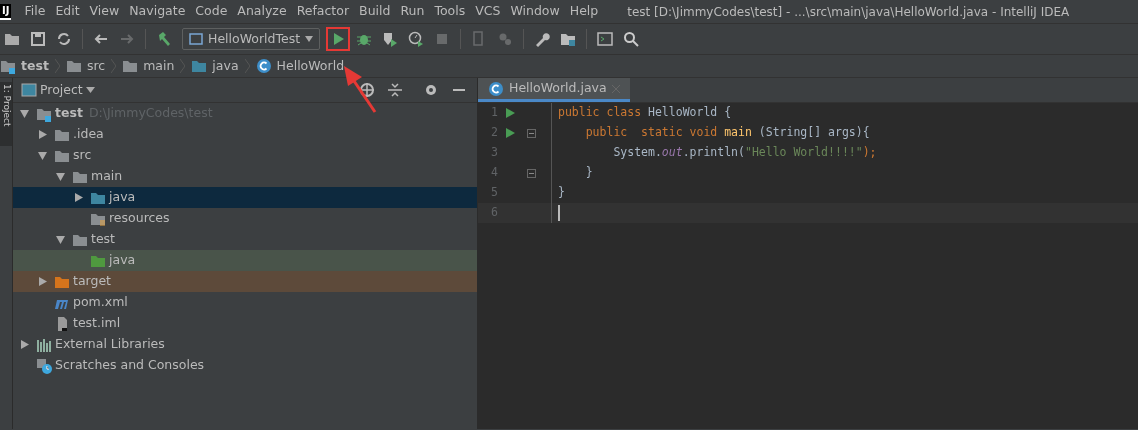  What do you see at coordinates (412, 11) in the screenshot?
I see `menu-item: Run` at bounding box center [412, 11].